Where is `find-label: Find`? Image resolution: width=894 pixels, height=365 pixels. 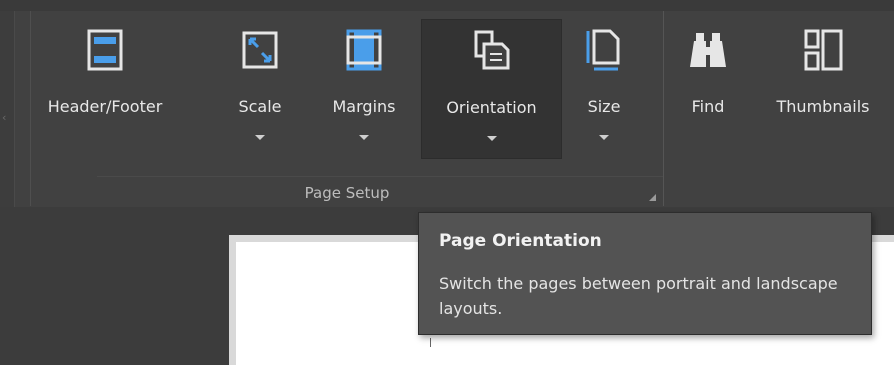
find-label: Find is located at coordinates (708, 106).